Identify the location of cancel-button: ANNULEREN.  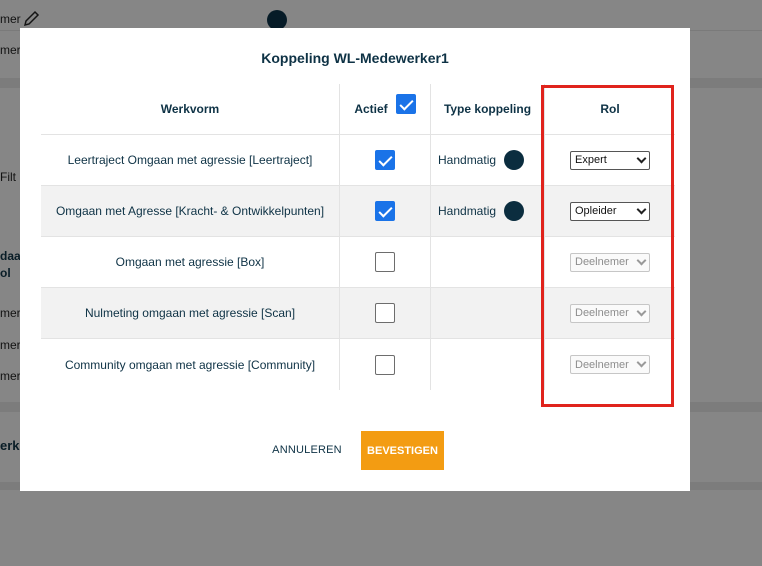
(307, 450).